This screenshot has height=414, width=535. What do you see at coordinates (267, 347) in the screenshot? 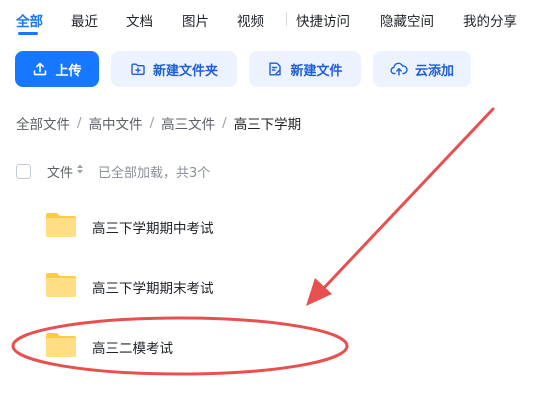
I see `folder-row: 高三二模考试` at bounding box center [267, 347].